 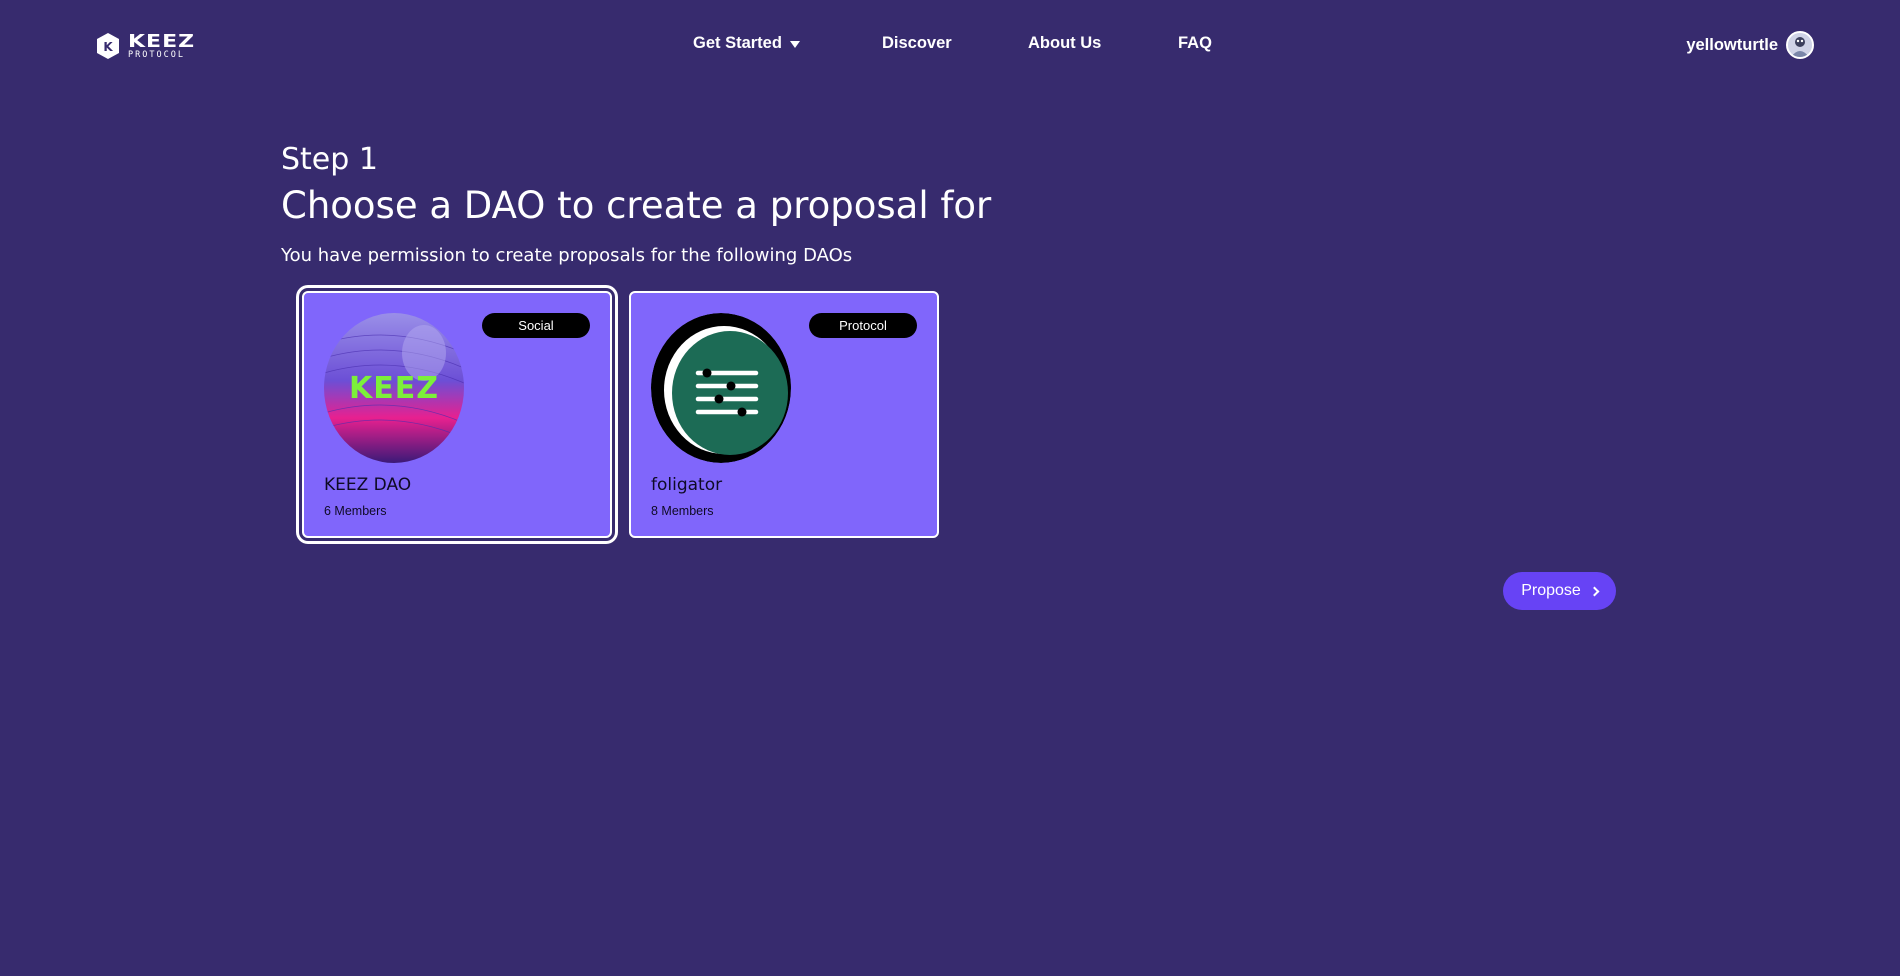 What do you see at coordinates (636, 205) in the screenshot?
I see `page-title: Choose a DAO to create a proposal for` at bounding box center [636, 205].